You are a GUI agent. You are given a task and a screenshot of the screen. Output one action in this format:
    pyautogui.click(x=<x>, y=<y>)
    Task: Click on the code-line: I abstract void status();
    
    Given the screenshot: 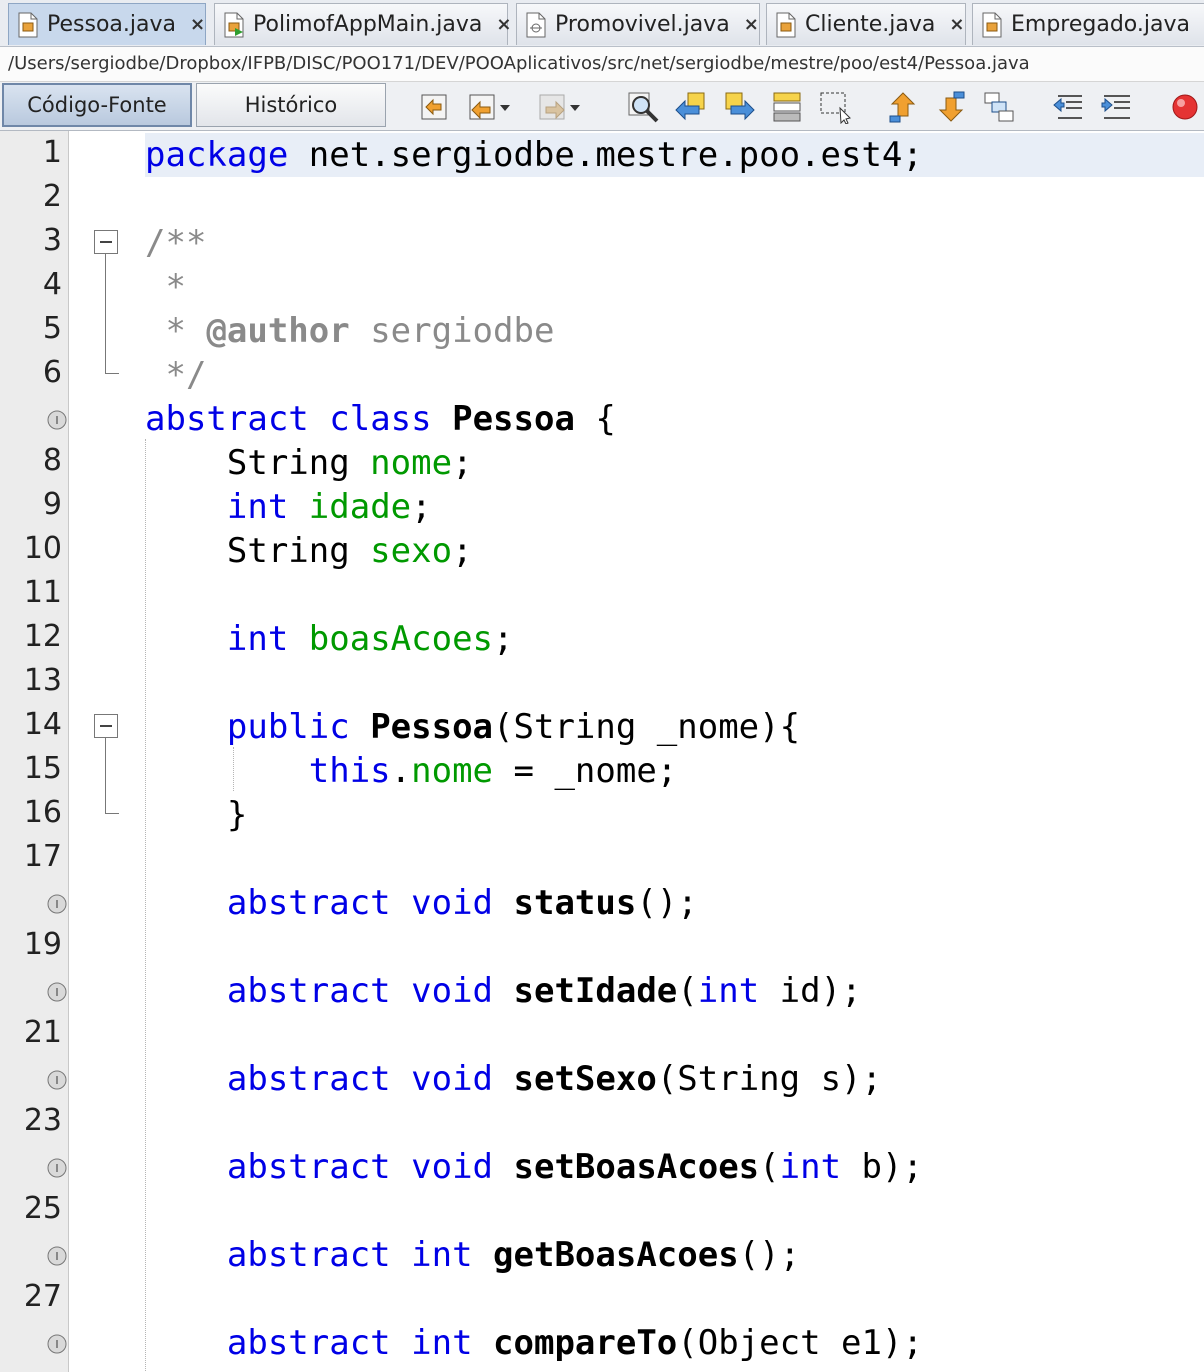 What is the action you would take?
    pyautogui.click(x=602, y=903)
    